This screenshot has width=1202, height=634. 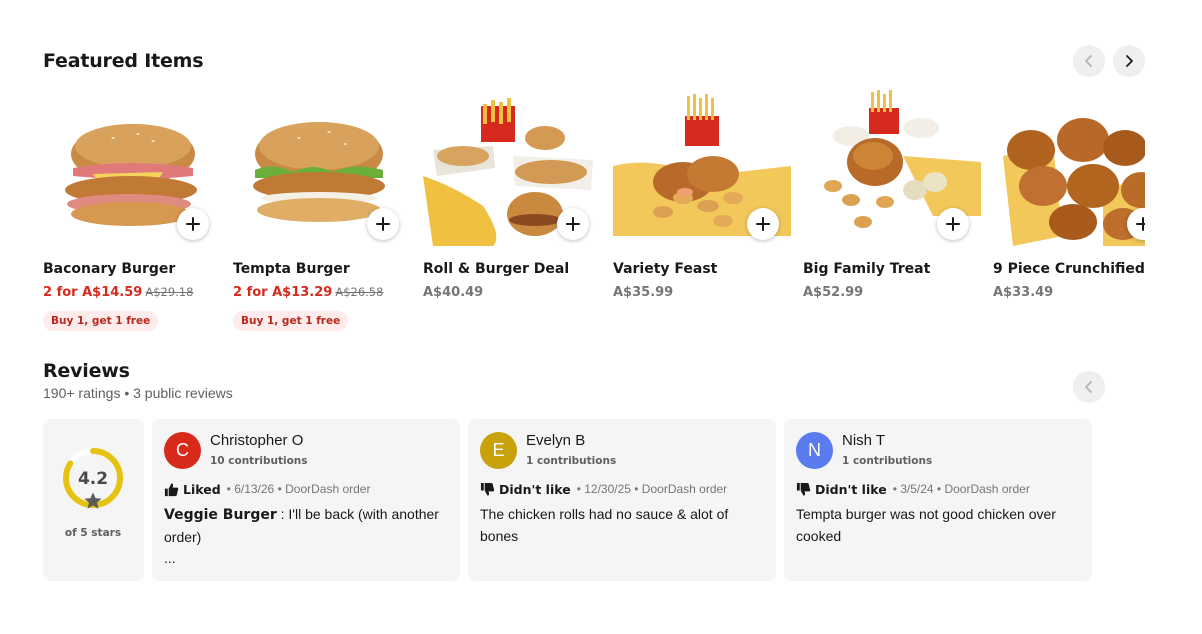 I want to click on reviews-title: Reviews, so click(x=86, y=371).